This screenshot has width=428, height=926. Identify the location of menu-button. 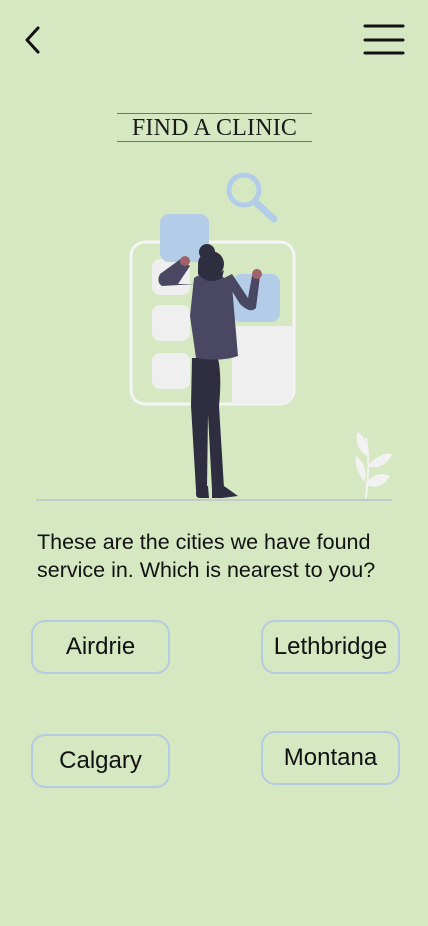
(384, 40).